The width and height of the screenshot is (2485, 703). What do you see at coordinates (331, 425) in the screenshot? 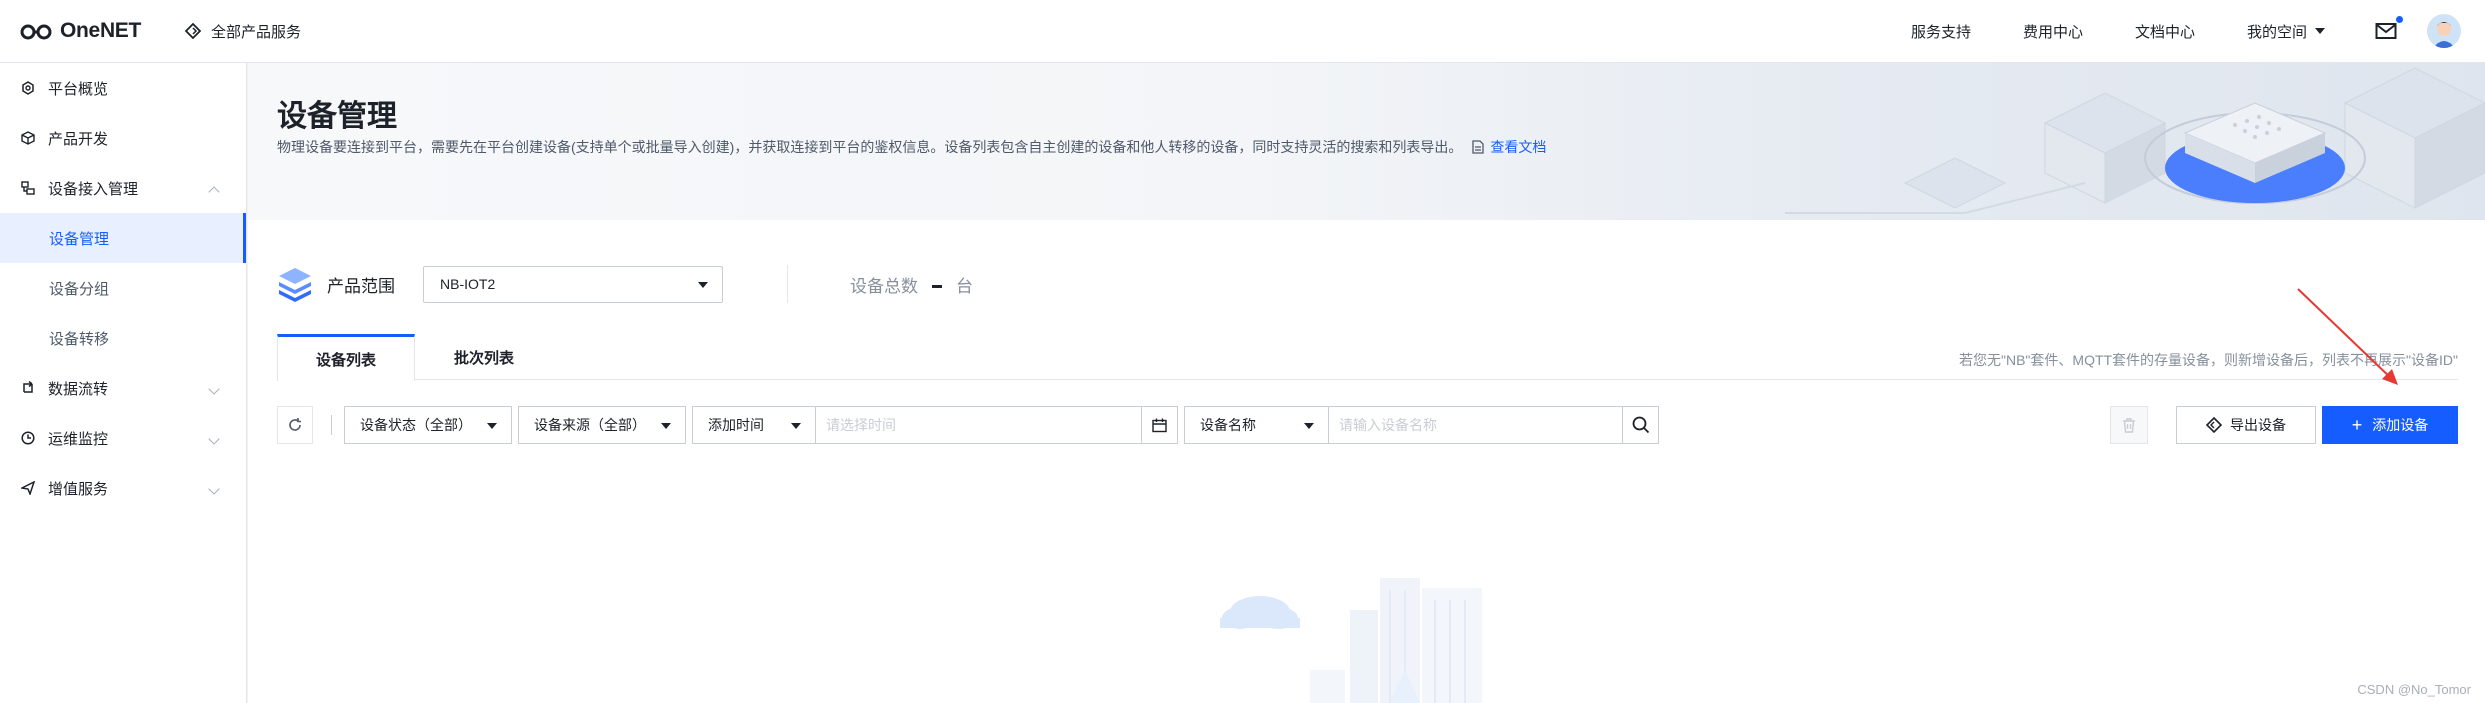
I see `filter-separator` at bounding box center [331, 425].